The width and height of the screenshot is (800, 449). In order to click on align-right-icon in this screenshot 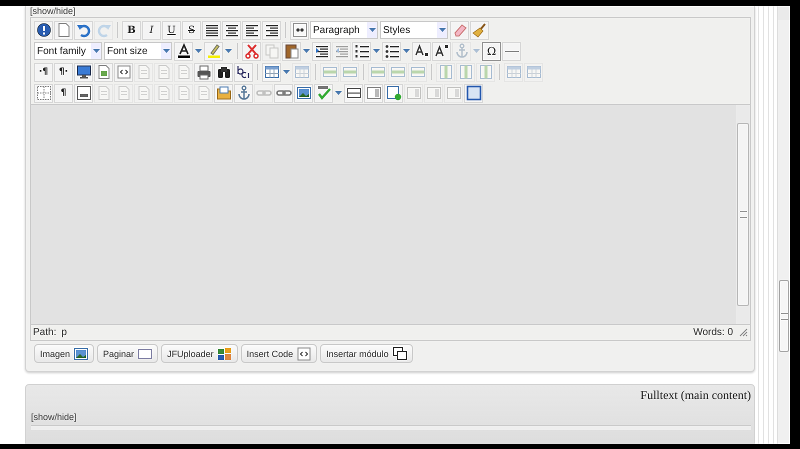, I will do `click(272, 30)`.